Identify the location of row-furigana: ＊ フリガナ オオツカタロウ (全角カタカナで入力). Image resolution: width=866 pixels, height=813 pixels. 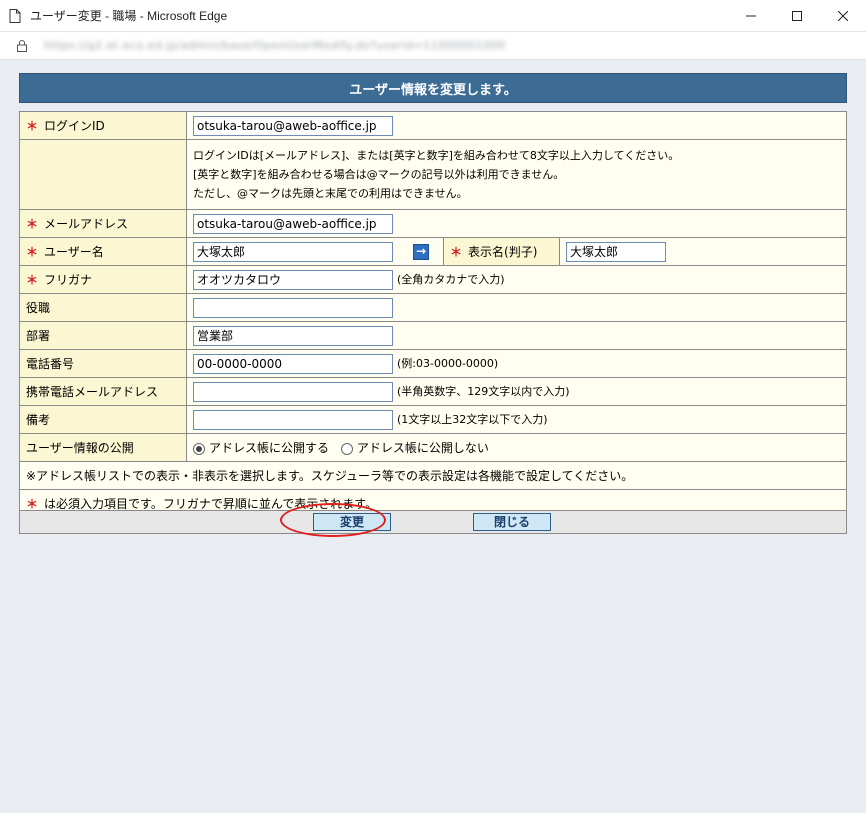
(433, 279).